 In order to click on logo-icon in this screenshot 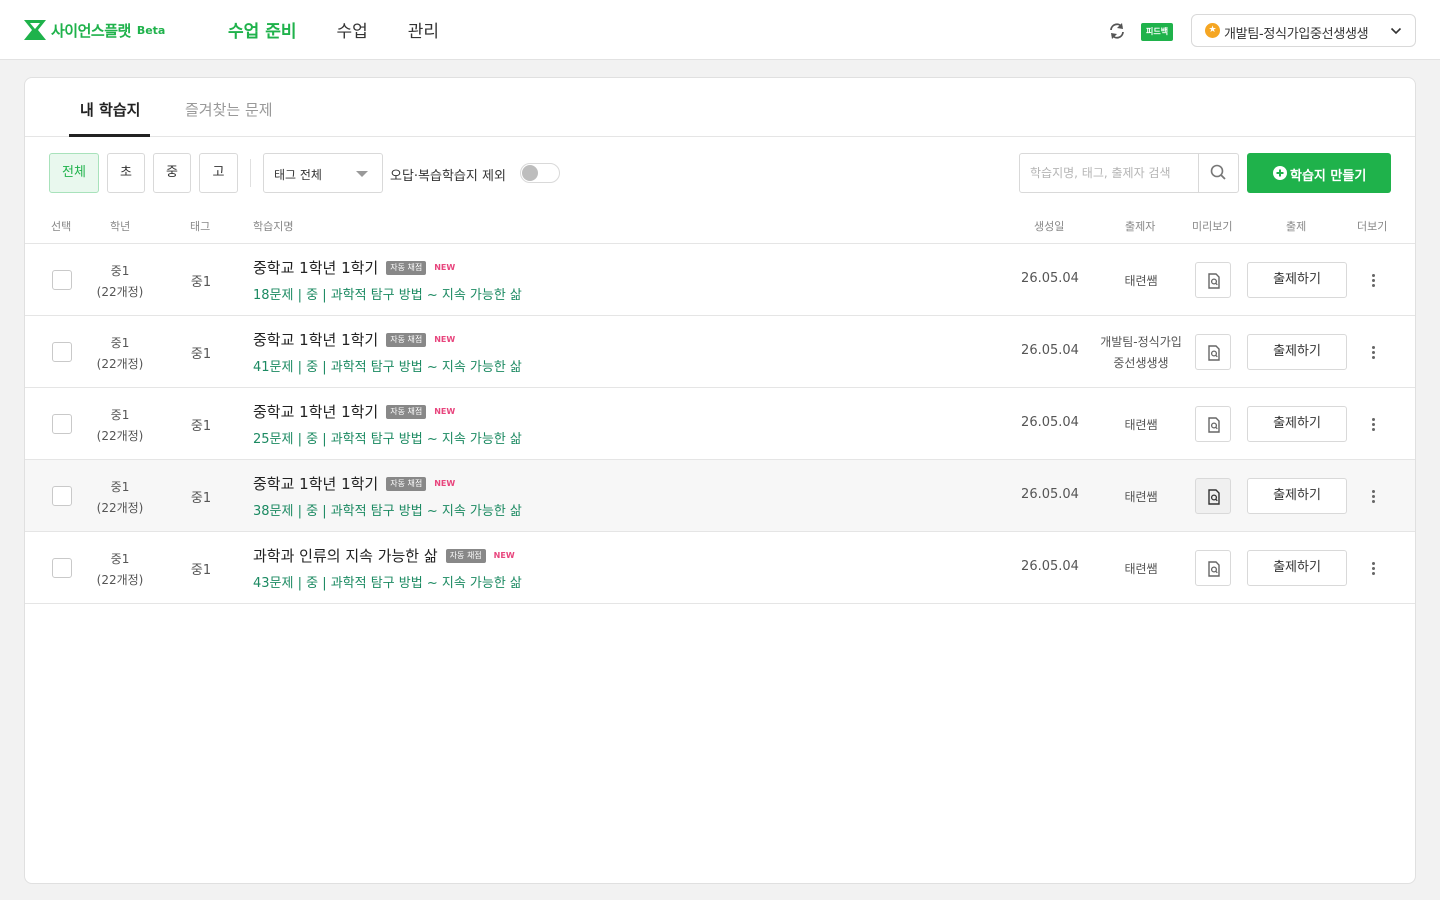, I will do `click(35, 30)`.